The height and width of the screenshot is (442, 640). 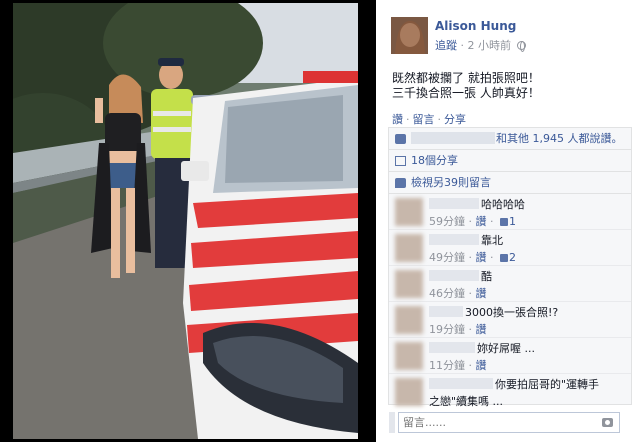 What do you see at coordinates (447, 329) in the screenshot?
I see `comment-time: 19分鐘` at bounding box center [447, 329].